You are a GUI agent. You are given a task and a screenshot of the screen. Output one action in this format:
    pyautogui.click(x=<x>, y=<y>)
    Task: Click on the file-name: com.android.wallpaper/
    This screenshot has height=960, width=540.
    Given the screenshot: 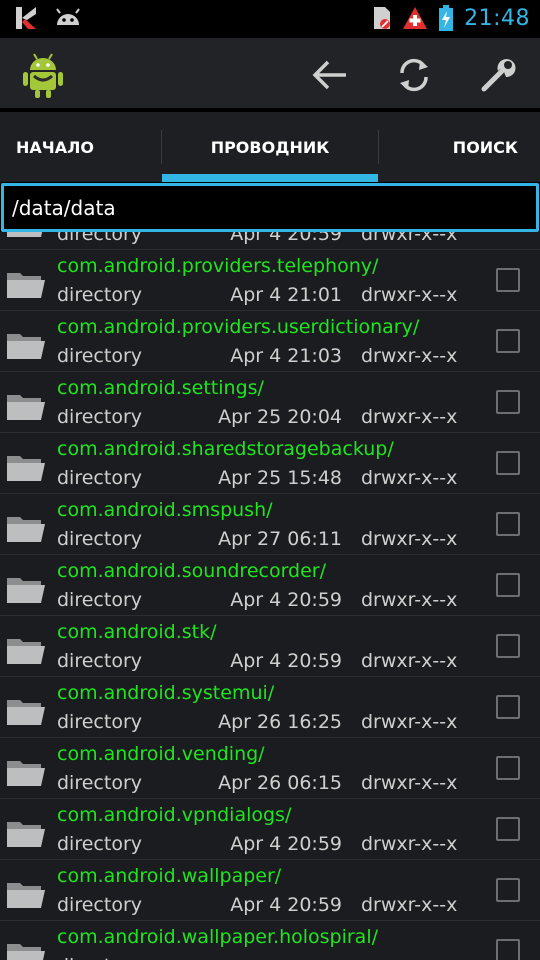 What is the action you would take?
    pyautogui.click(x=169, y=876)
    